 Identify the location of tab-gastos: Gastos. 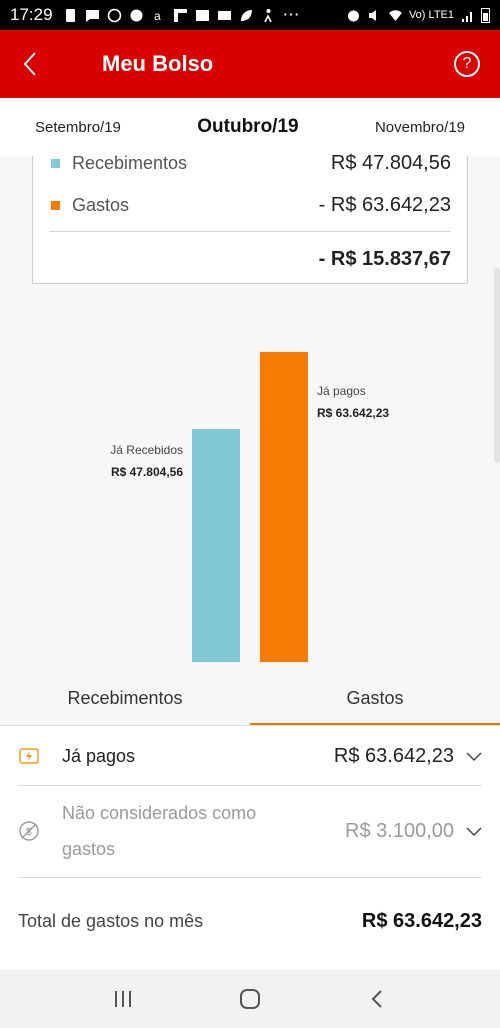
(375, 698).